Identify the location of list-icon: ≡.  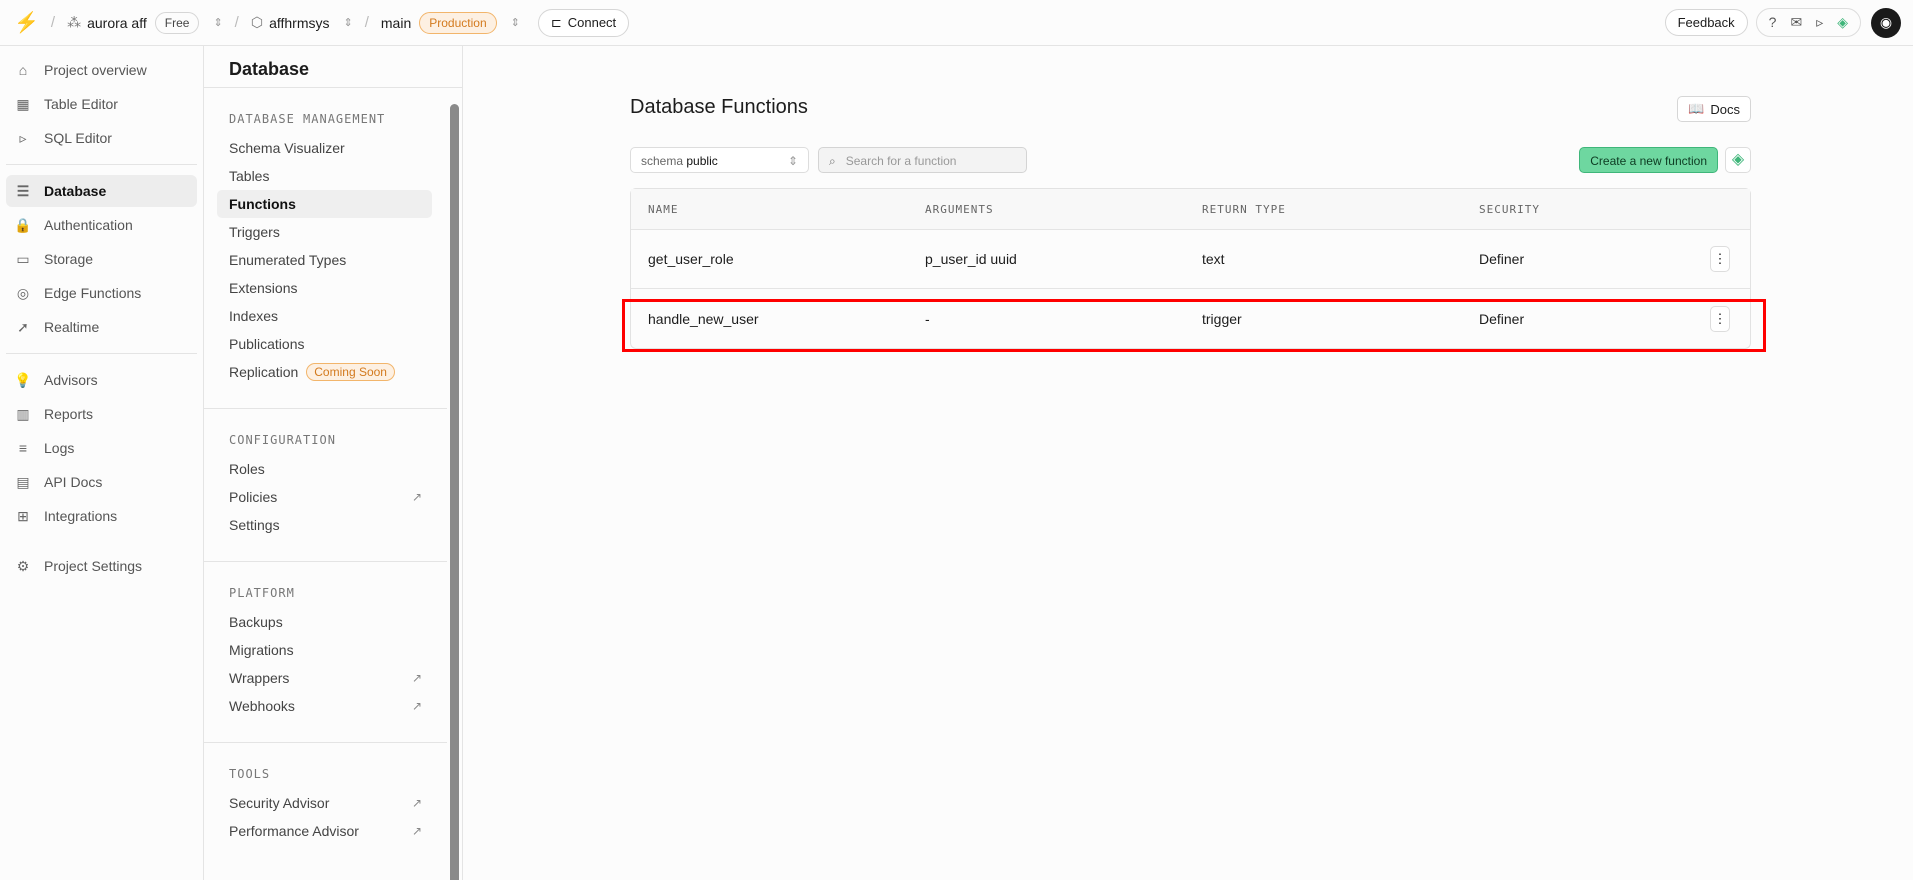
(23, 448).